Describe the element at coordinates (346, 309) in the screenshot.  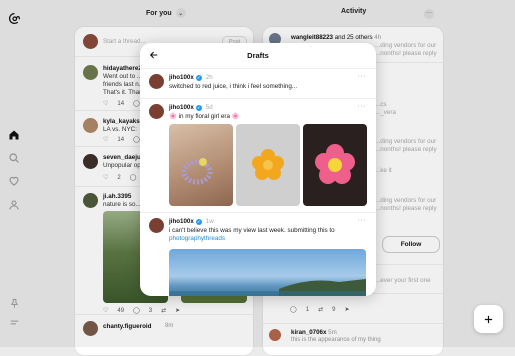
I see `share-icon: ➤` at that location.